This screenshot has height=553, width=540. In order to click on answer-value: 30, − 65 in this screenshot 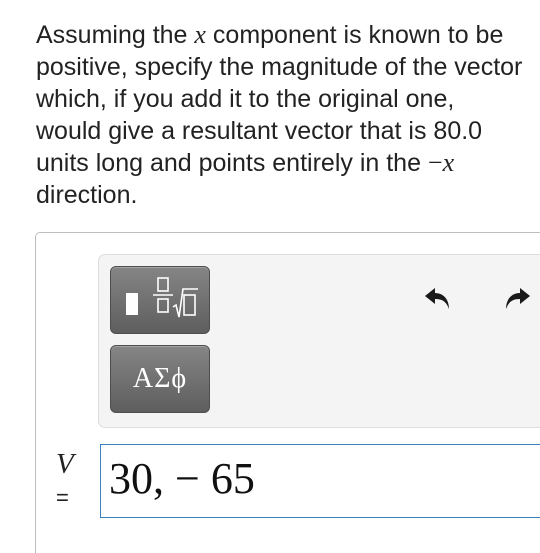, I will do `click(182, 478)`.